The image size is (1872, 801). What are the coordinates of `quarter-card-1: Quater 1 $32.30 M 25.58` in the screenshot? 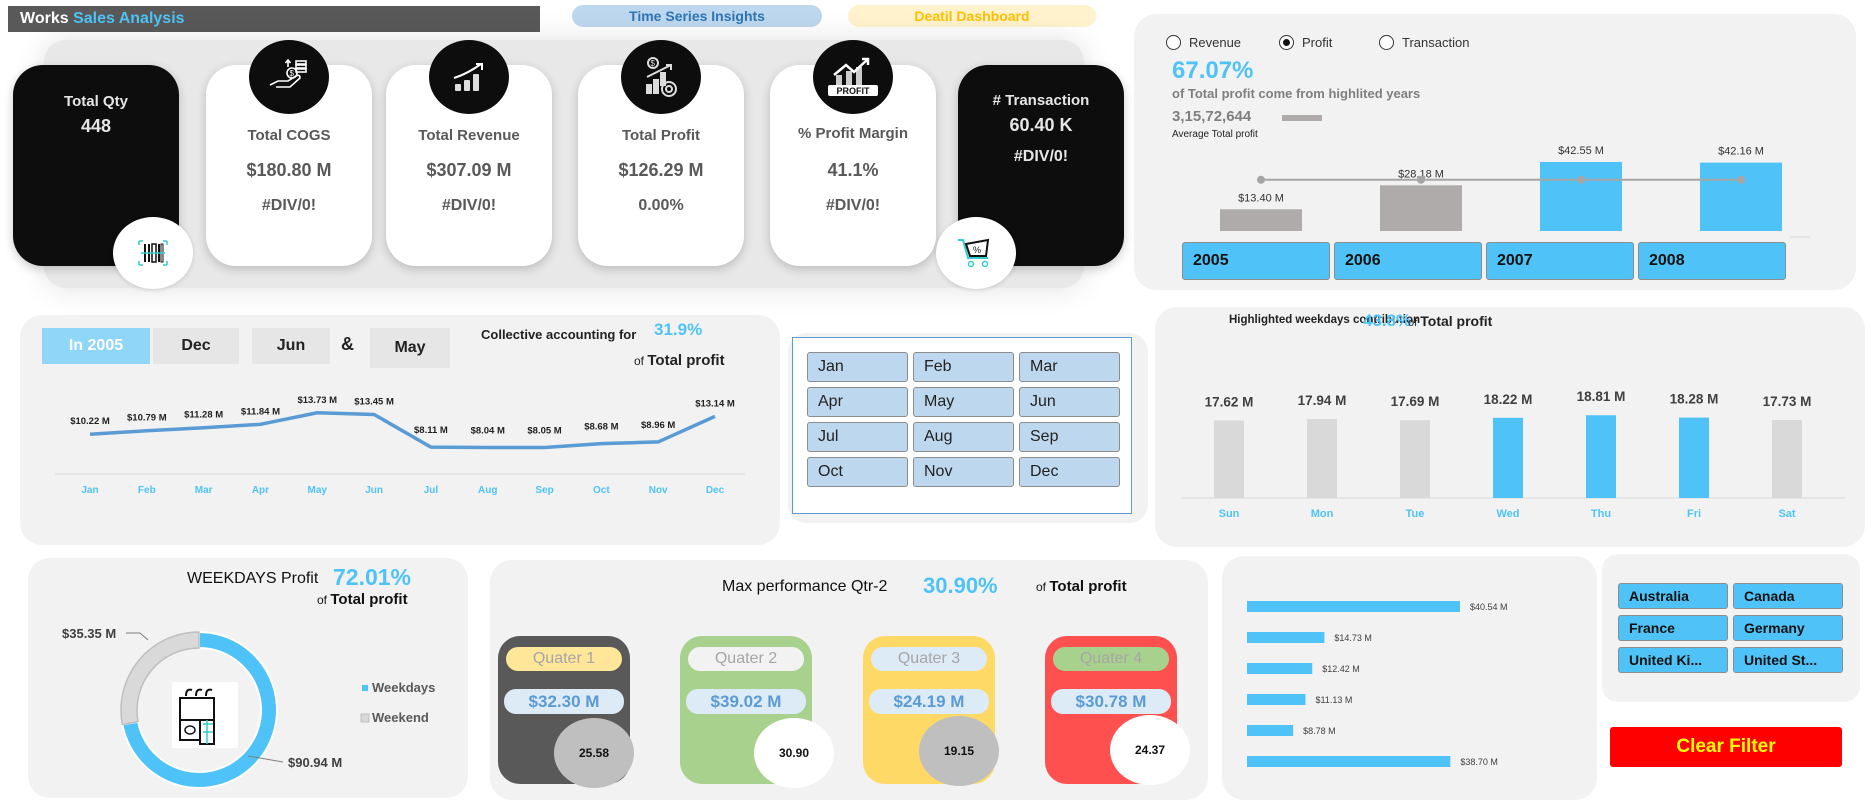 It's located at (566, 712).